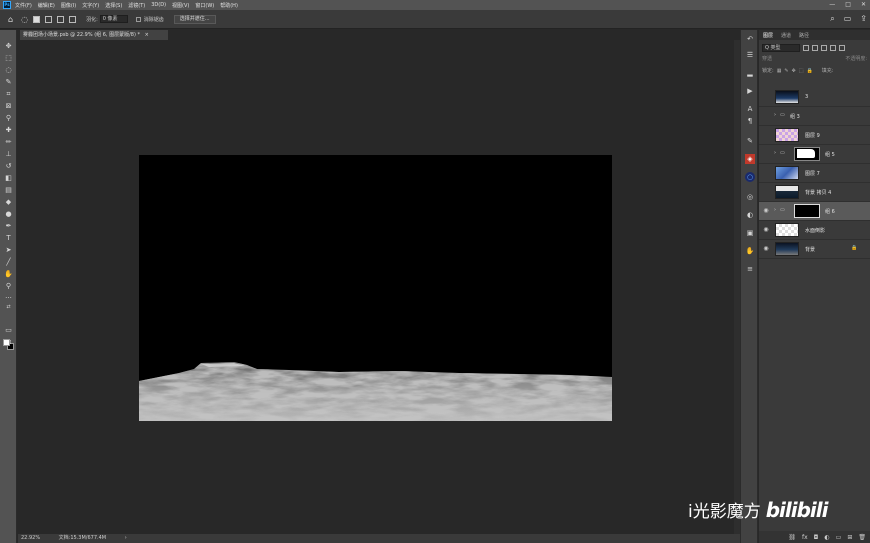 The height and width of the screenshot is (543, 870). Describe the element at coordinates (8, 214) in the screenshot. I see `dodge-tool-icon: ●` at that location.